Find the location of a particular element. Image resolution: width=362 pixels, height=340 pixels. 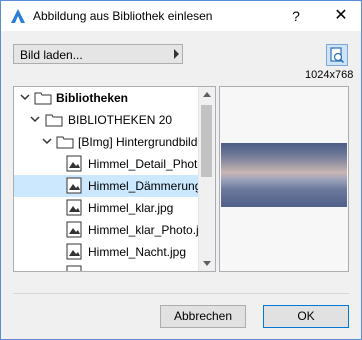

tree-item-file: Himmel_klar_Photo.jpg is located at coordinates (107, 230).